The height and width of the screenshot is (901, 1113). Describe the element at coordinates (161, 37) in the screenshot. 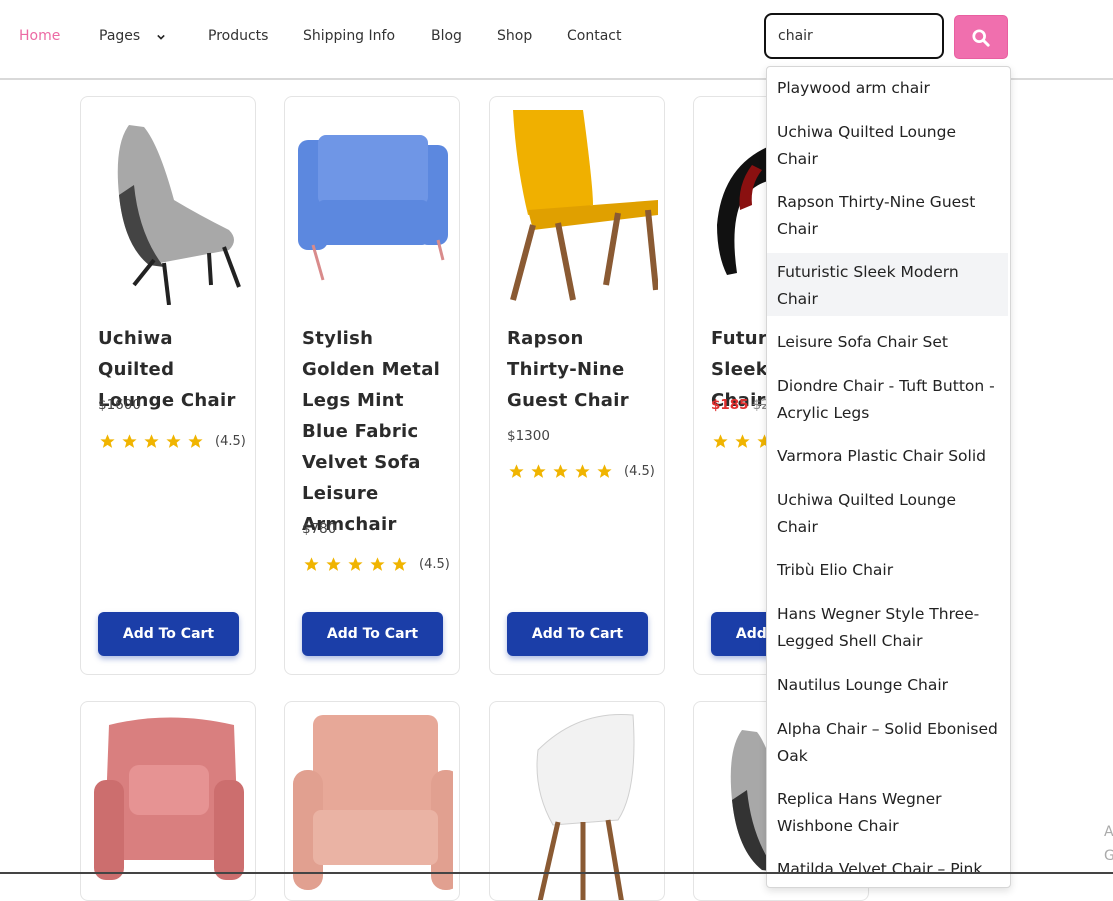

I see `chevron-down-icon` at that location.